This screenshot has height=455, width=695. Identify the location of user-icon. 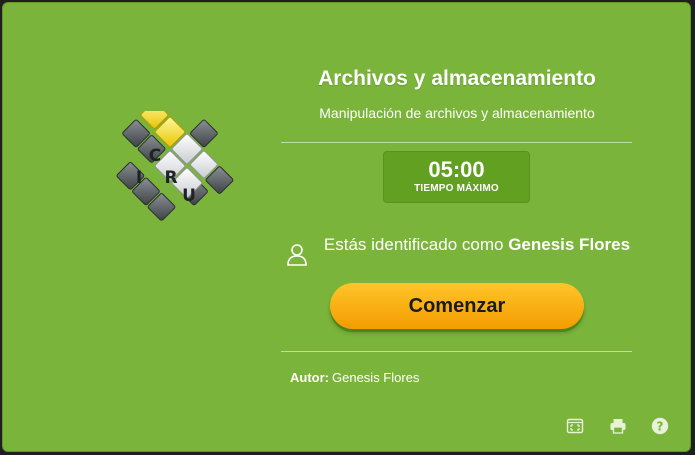
(297, 255).